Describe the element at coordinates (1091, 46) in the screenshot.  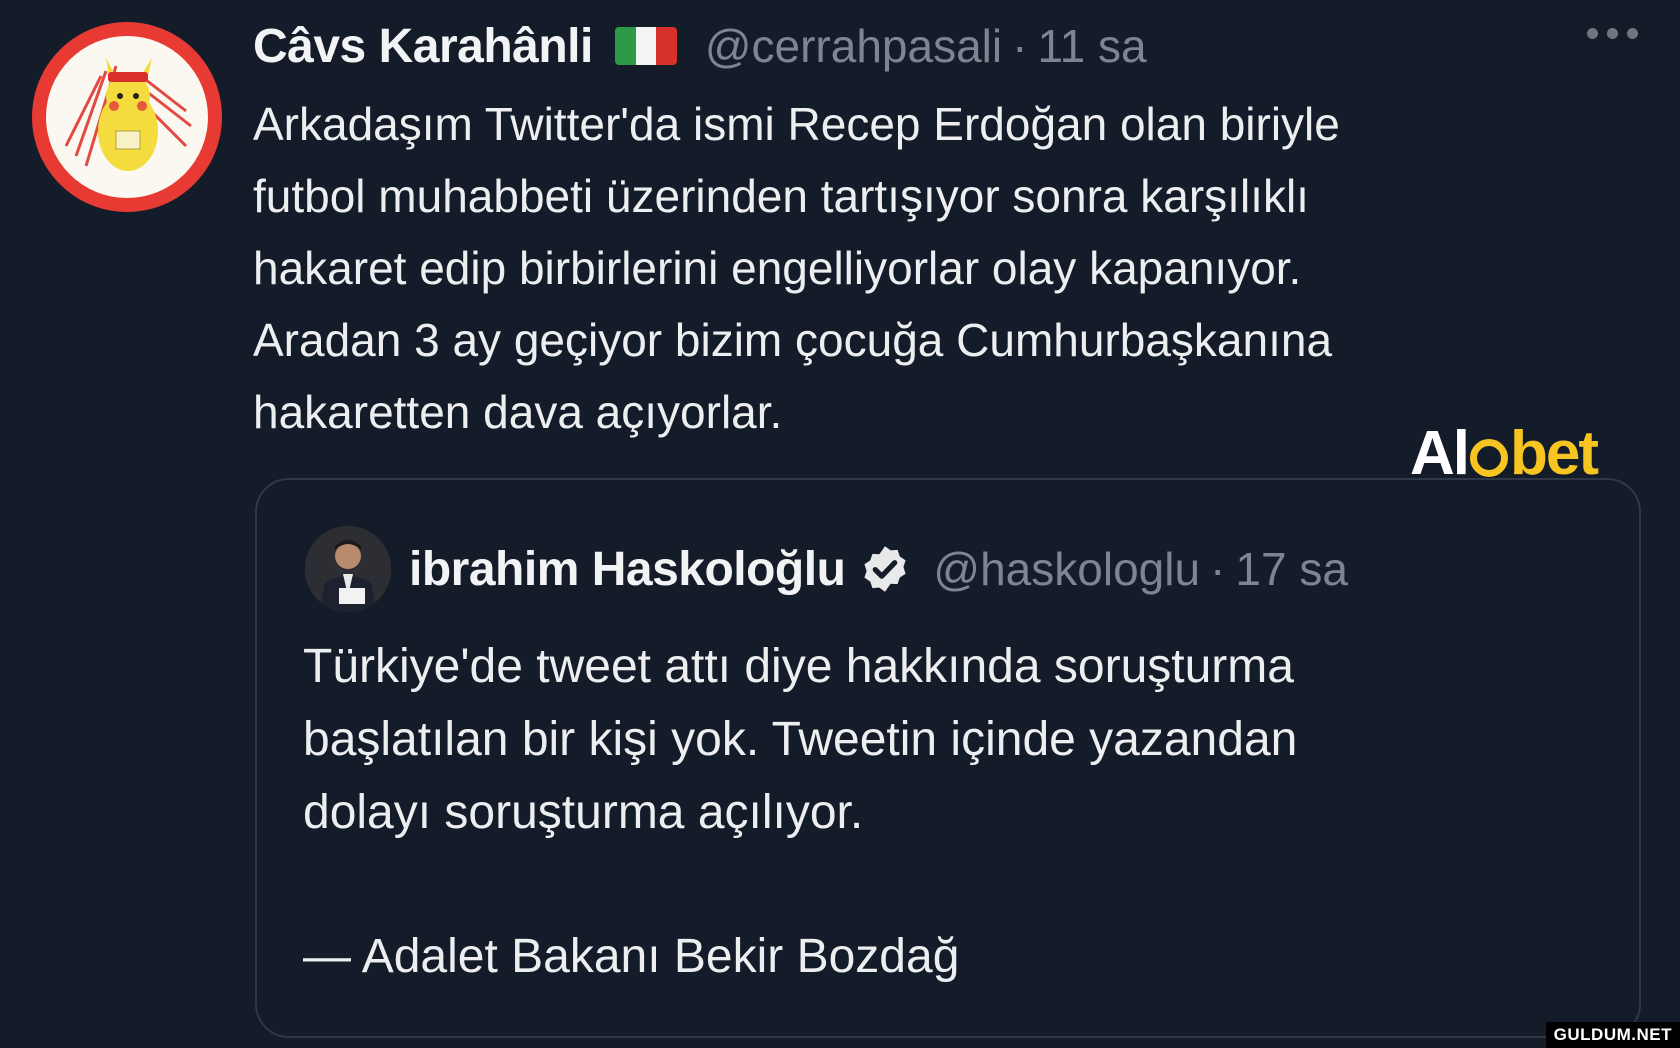
I see `timestamp: 11 sa` at that location.